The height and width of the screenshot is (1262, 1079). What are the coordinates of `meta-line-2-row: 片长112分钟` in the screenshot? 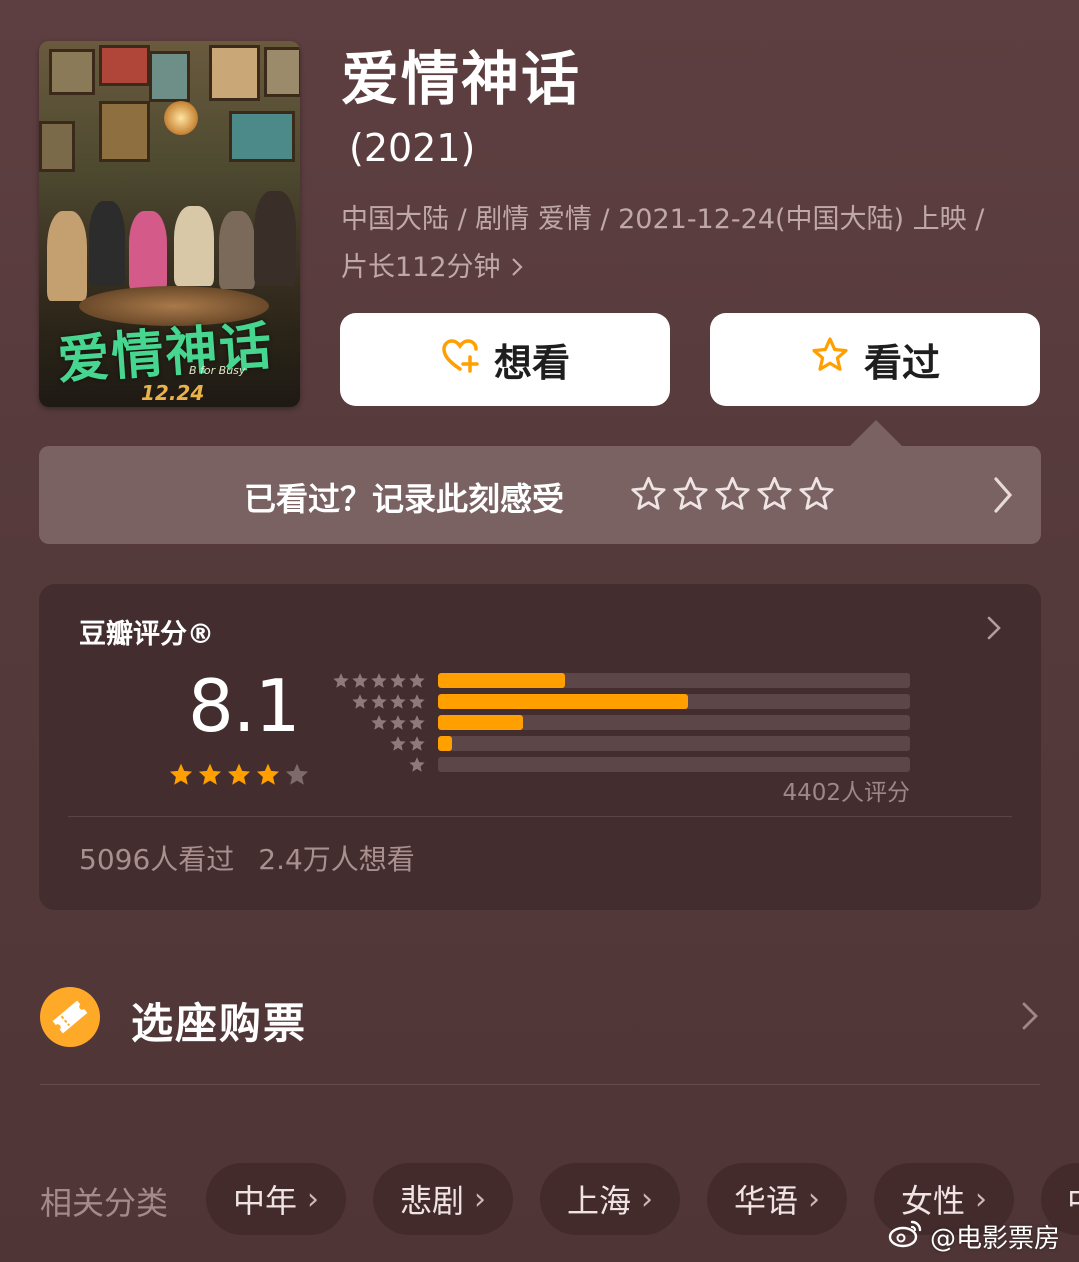 It's located at (691, 268).